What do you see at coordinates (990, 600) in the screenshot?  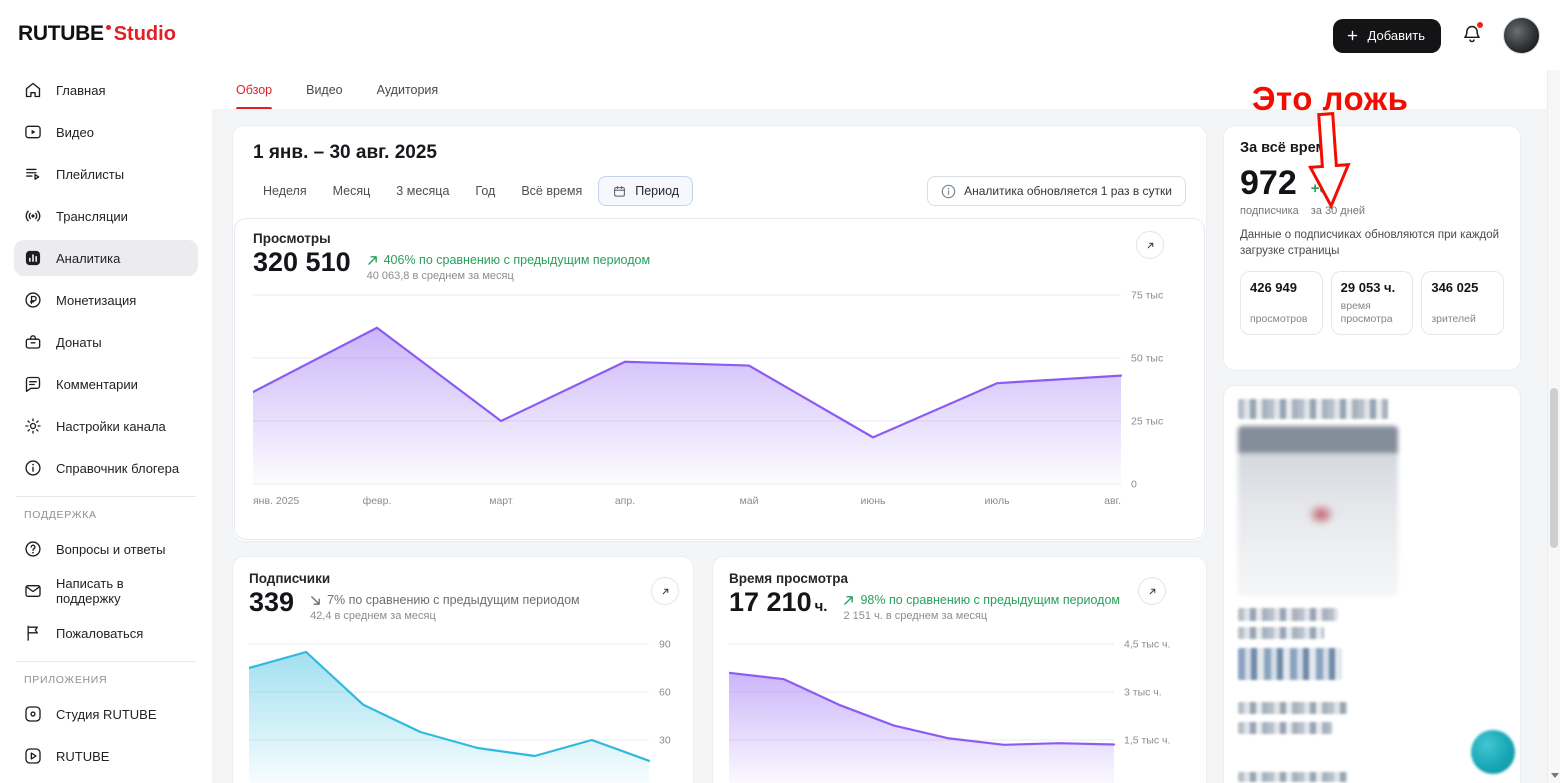 I see `watch-time-trend-text: 98% по сравнению с предыдущим периодом` at bounding box center [990, 600].